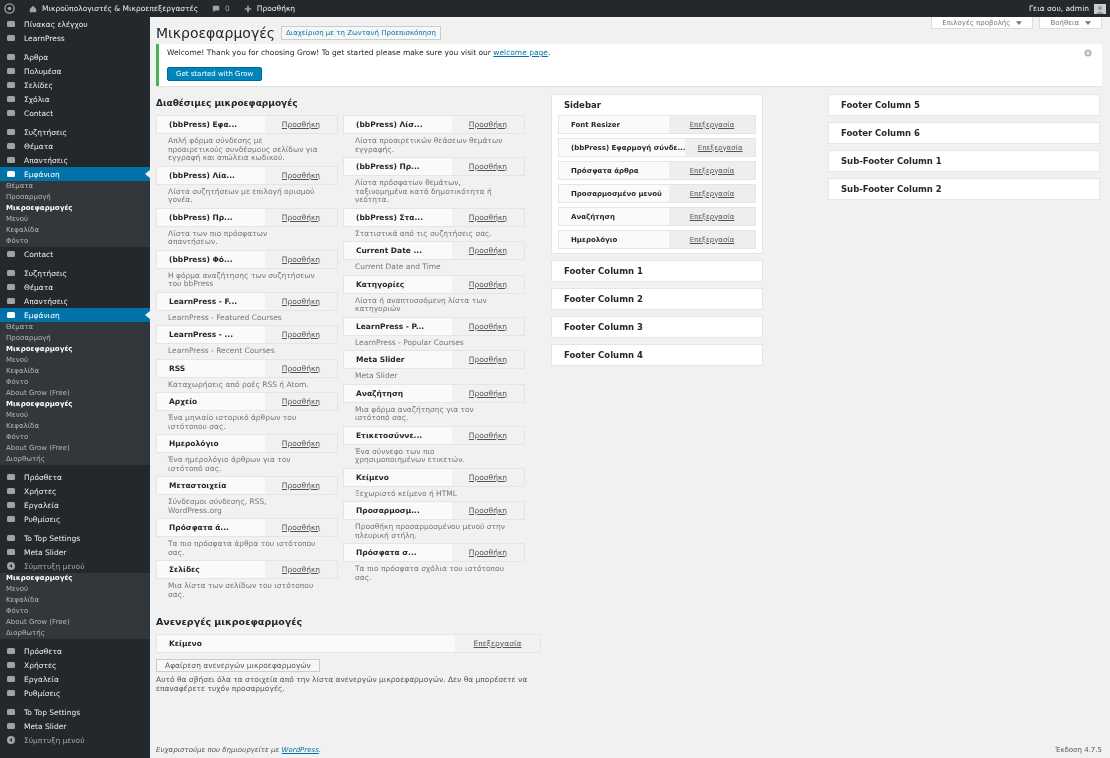 This screenshot has height=758, width=1110. I want to click on avatar-icon, so click(1100, 8).